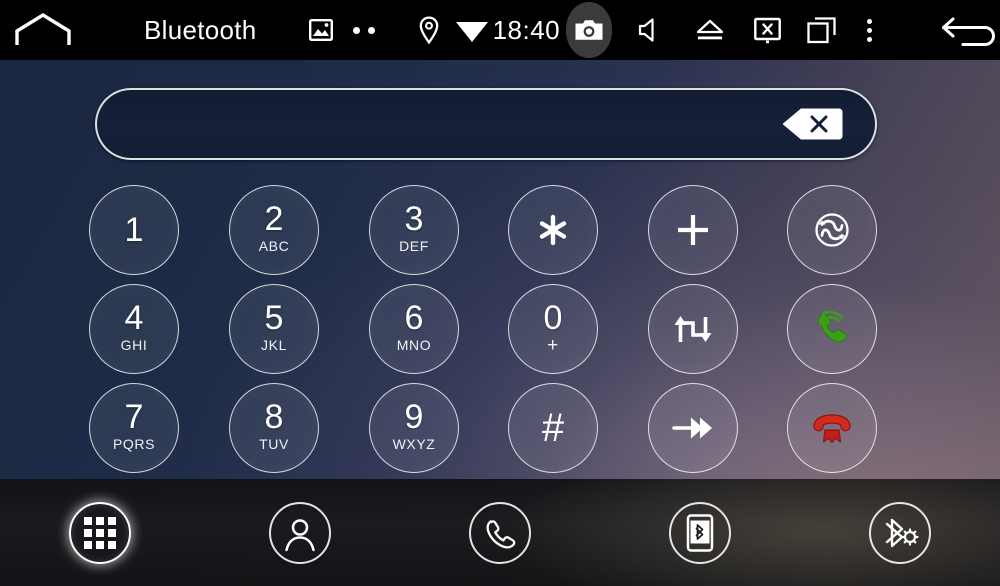 The width and height of the screenshot is (1000, 586). Describe the element at coordinates (414, 444) in the screenshot. I see `key-letters: WXYZ` at that location.